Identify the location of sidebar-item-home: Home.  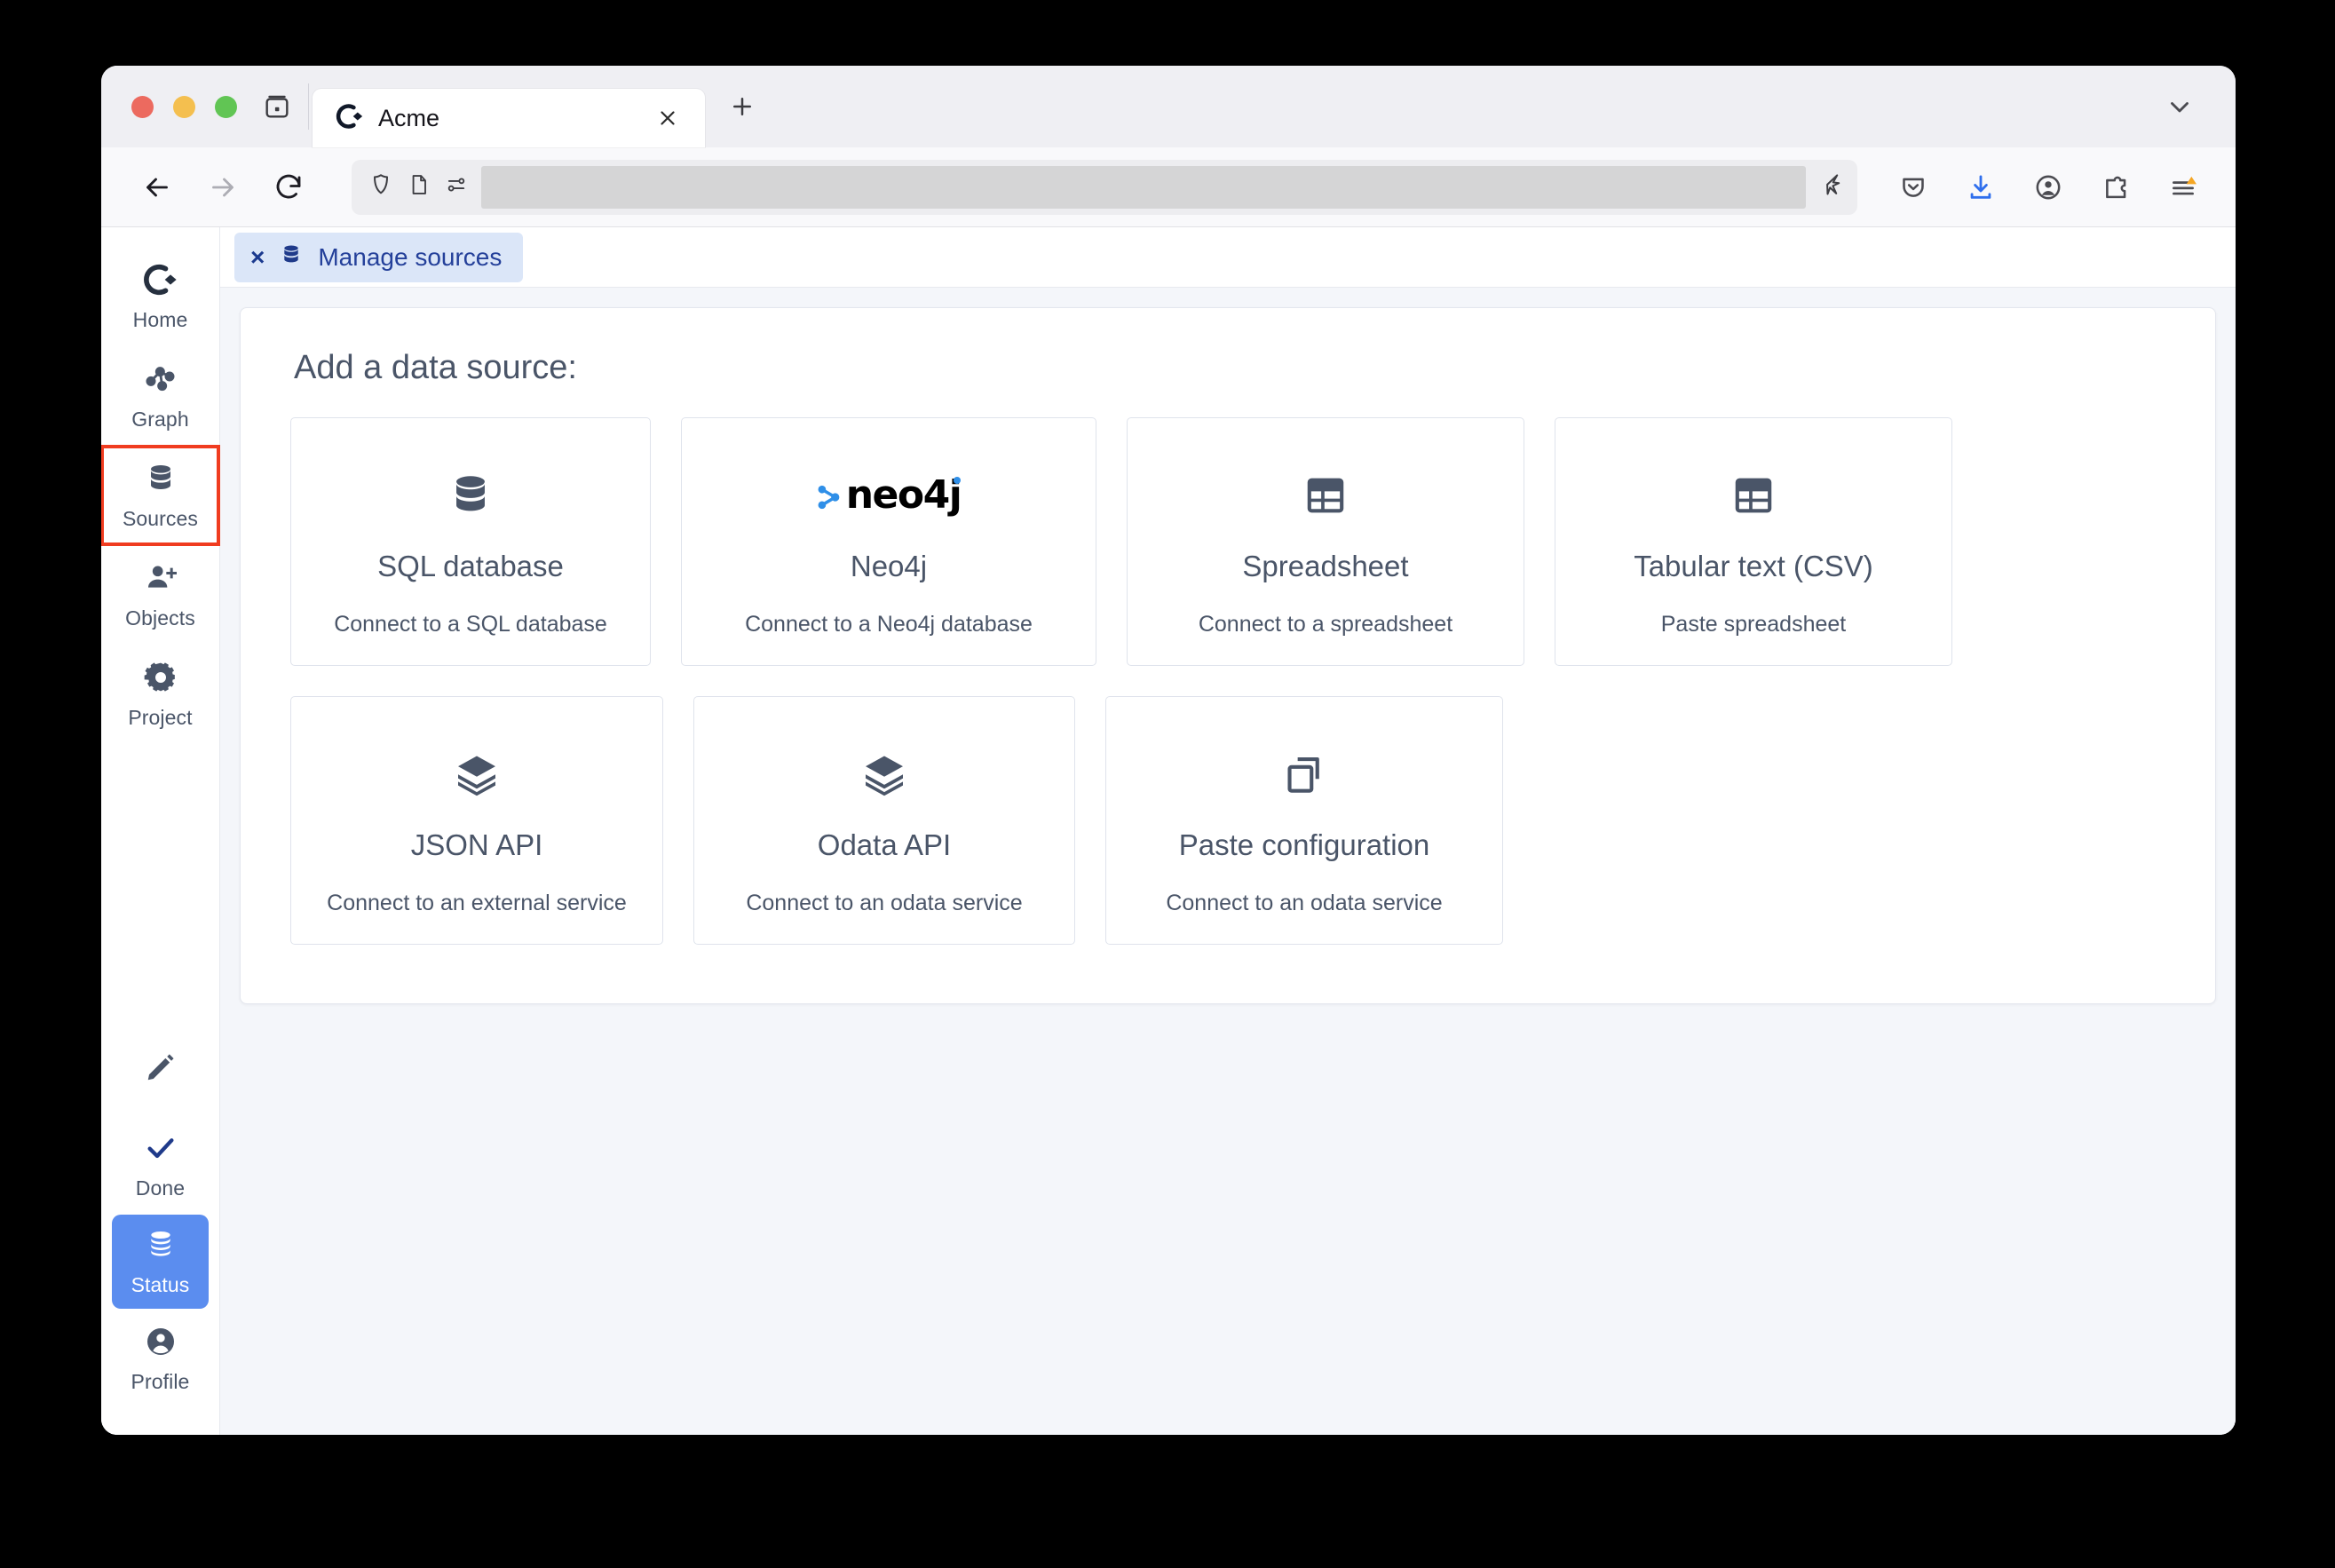
(160, 296).